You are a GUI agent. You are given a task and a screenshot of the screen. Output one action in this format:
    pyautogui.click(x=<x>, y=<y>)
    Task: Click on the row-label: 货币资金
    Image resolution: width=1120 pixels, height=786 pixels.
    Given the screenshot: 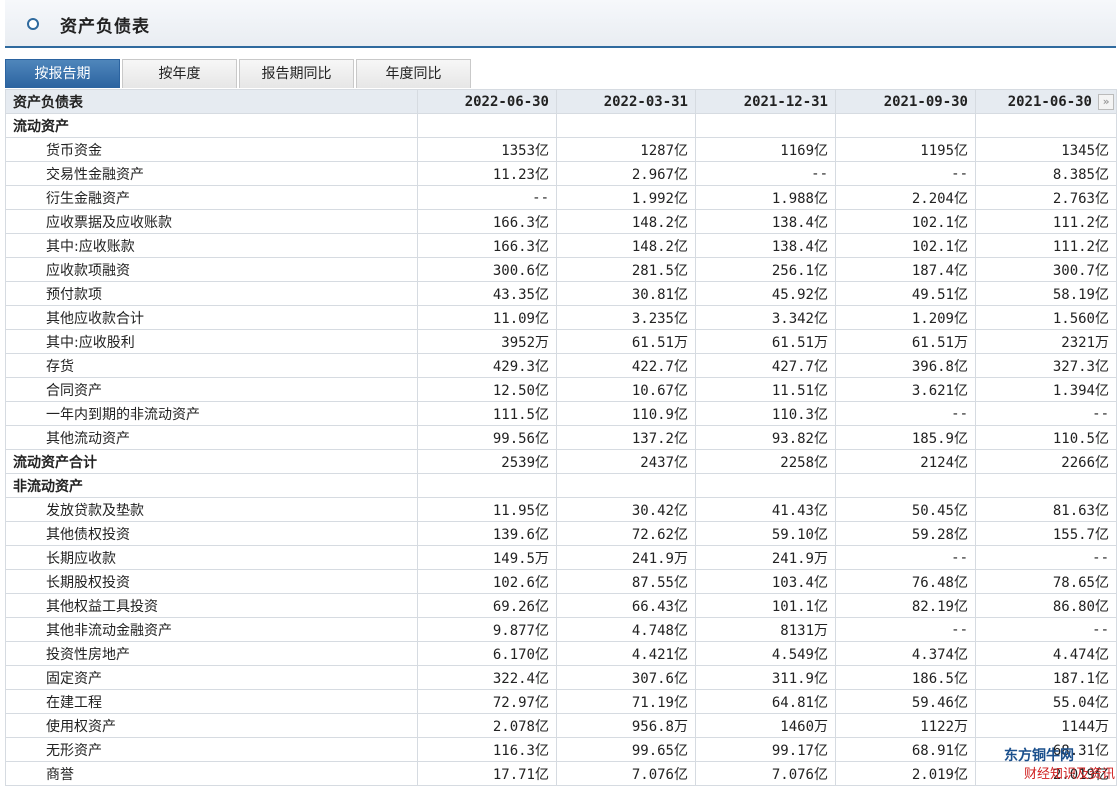 What is the action you would take?
    pyautogui.click(x=211, y=149)
    